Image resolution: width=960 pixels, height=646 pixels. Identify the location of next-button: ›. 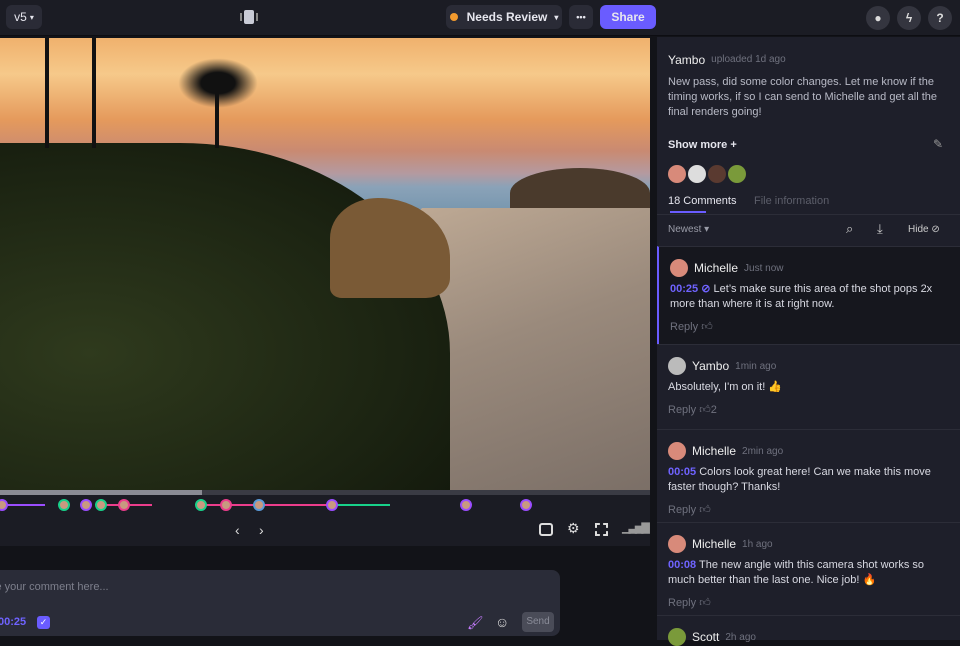
(261, 530).